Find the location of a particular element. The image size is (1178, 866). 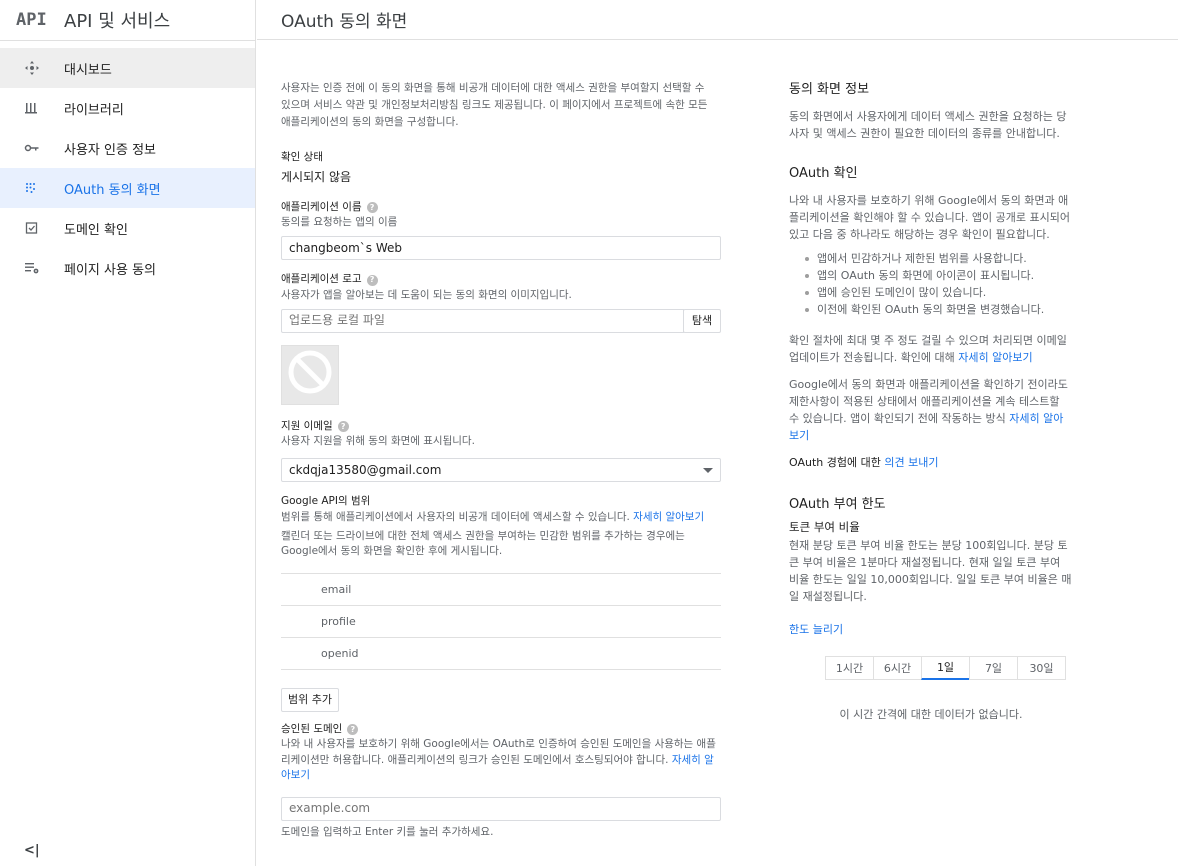

logo-upload-row: 업로드용 로컬 파일 탐색 is located at coordinates (501, 320).